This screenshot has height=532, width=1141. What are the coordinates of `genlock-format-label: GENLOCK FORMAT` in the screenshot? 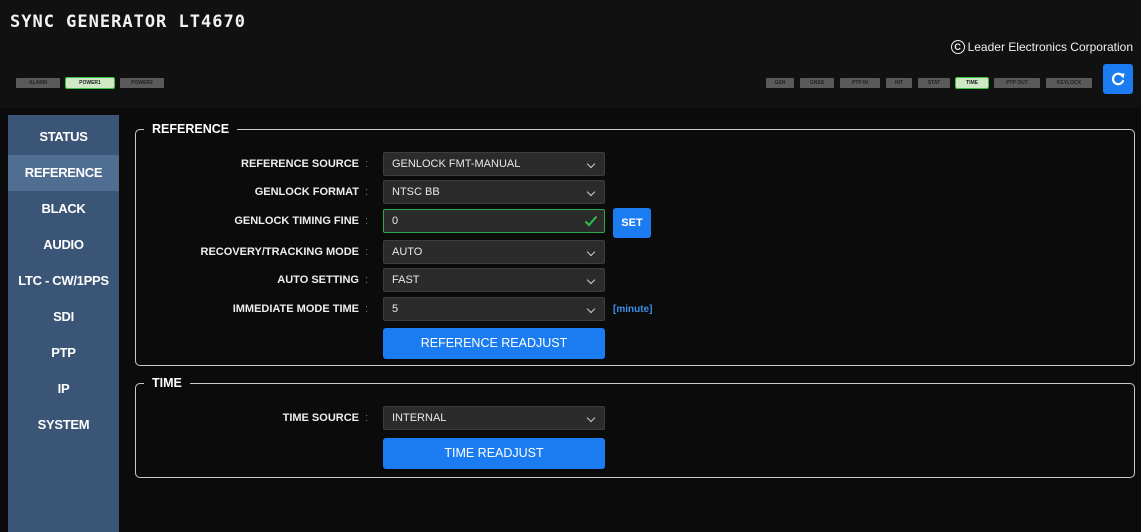 It's located at (306, 192).